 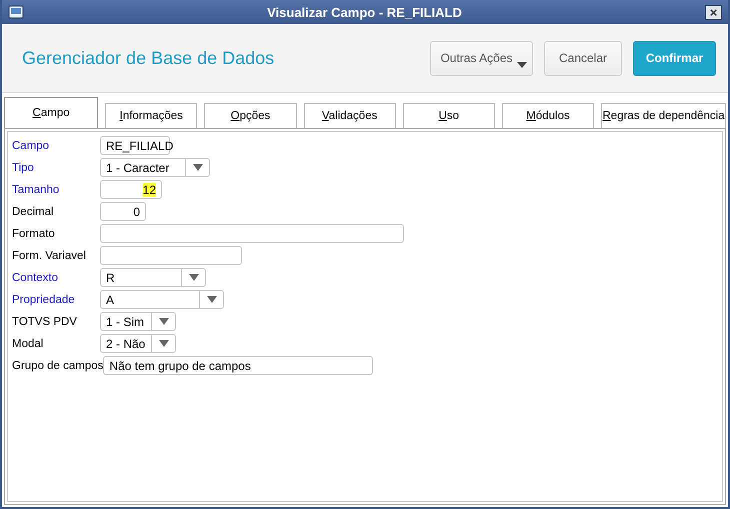 What do you see at coordinates (481, 58) in the screenshot?
I see `more-actions-button: Outras Ações` at bounding box center [481, 58].